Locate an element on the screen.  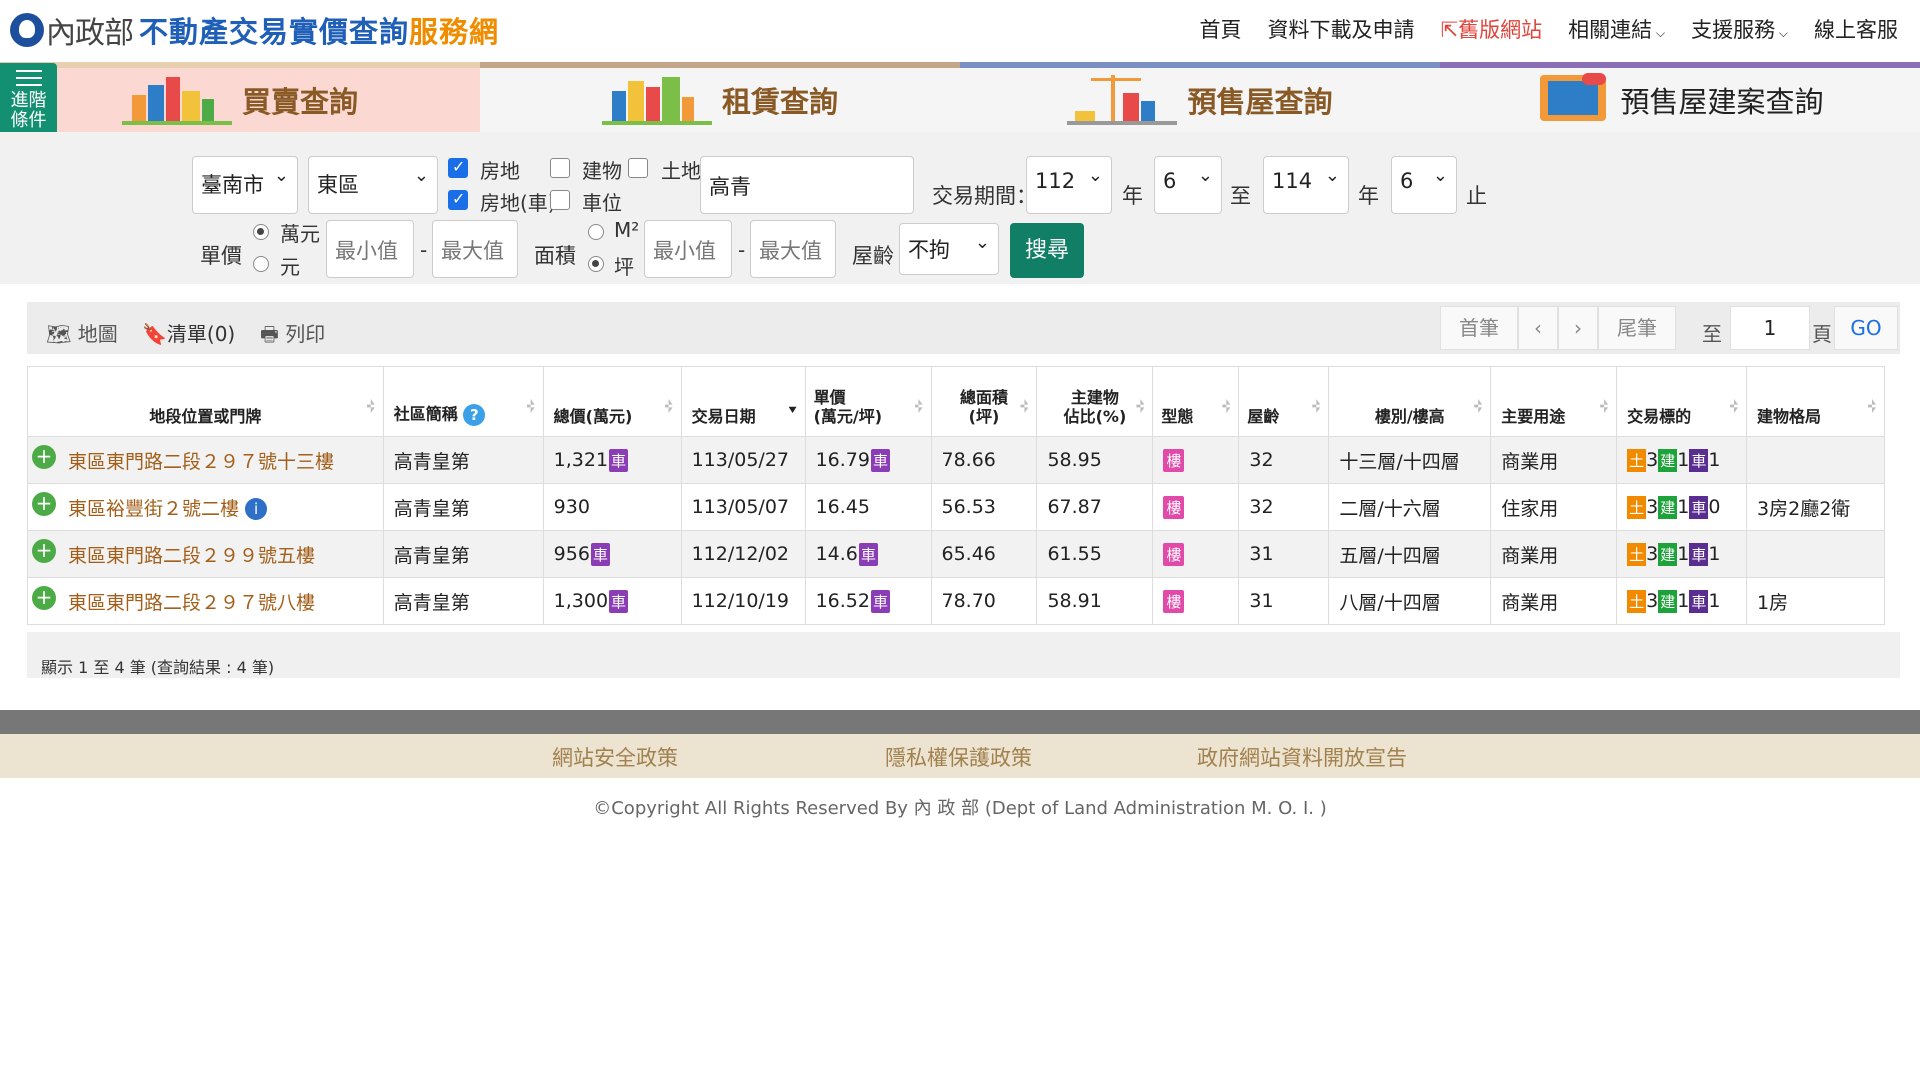
nav-related-links: 相關連結 is located at coordinates (1616, 29).